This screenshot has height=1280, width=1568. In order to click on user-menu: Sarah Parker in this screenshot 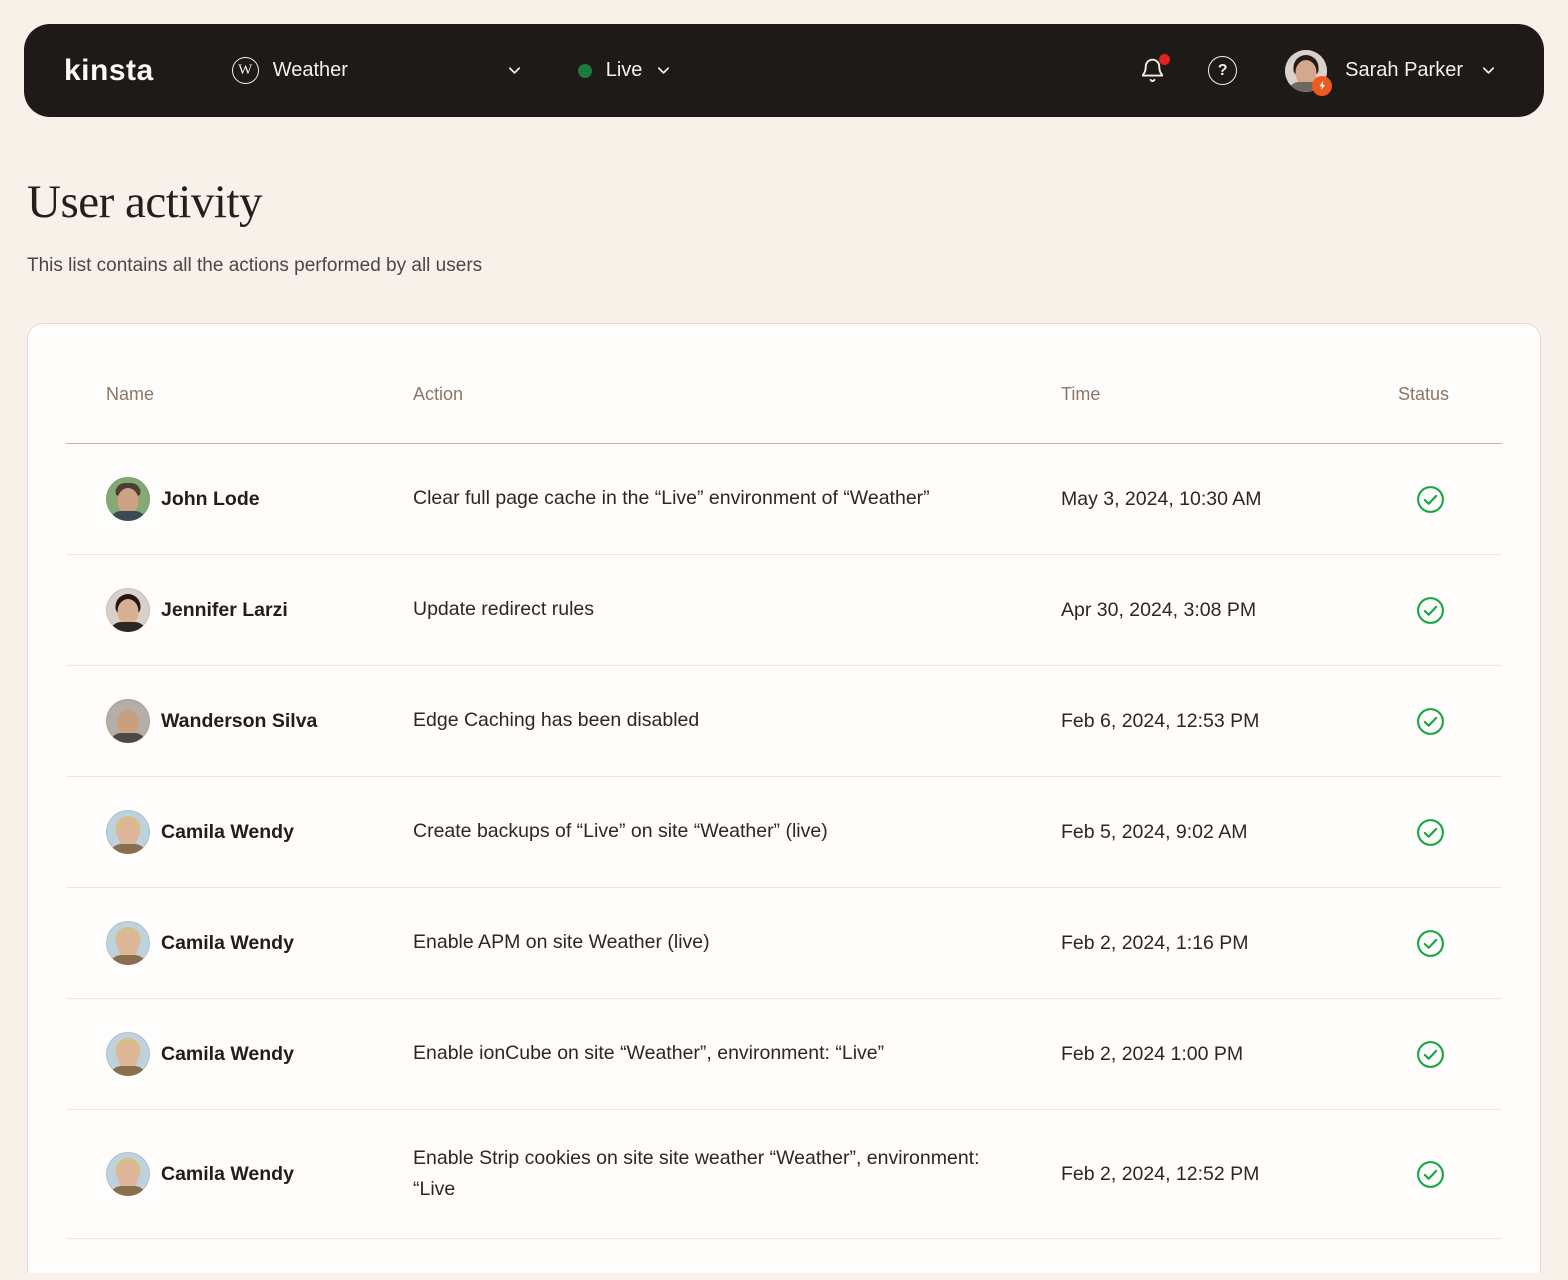, I will do `click(1390, 72)`.